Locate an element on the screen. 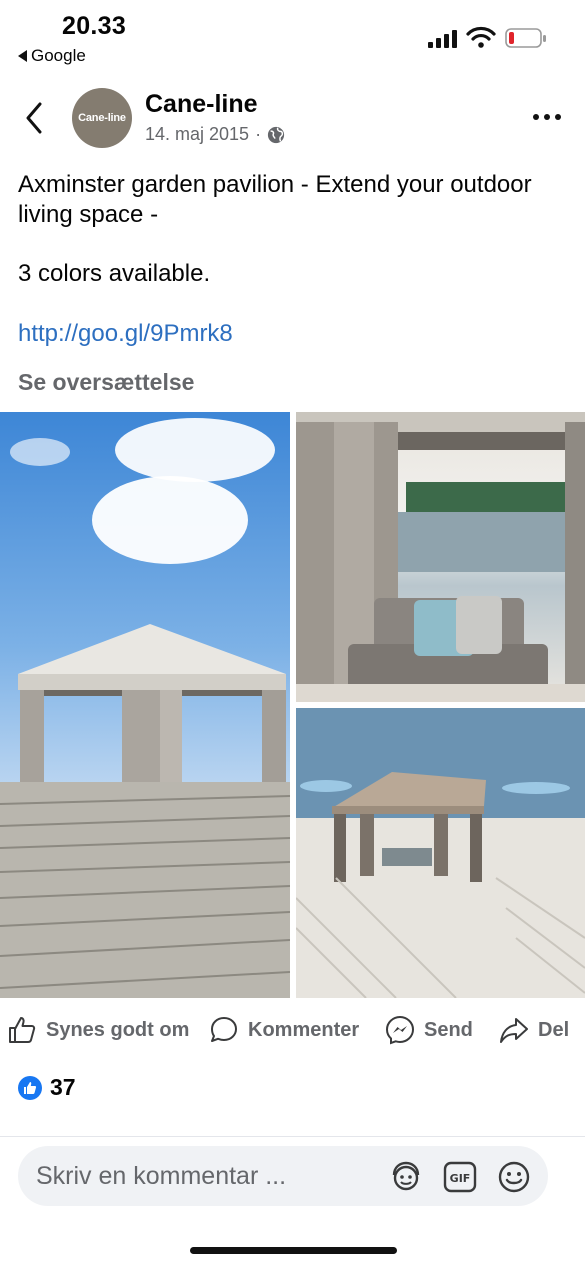 This screenshot has height=1266, width=585. cellular-signal-icon is located at coordinates (442, 39).